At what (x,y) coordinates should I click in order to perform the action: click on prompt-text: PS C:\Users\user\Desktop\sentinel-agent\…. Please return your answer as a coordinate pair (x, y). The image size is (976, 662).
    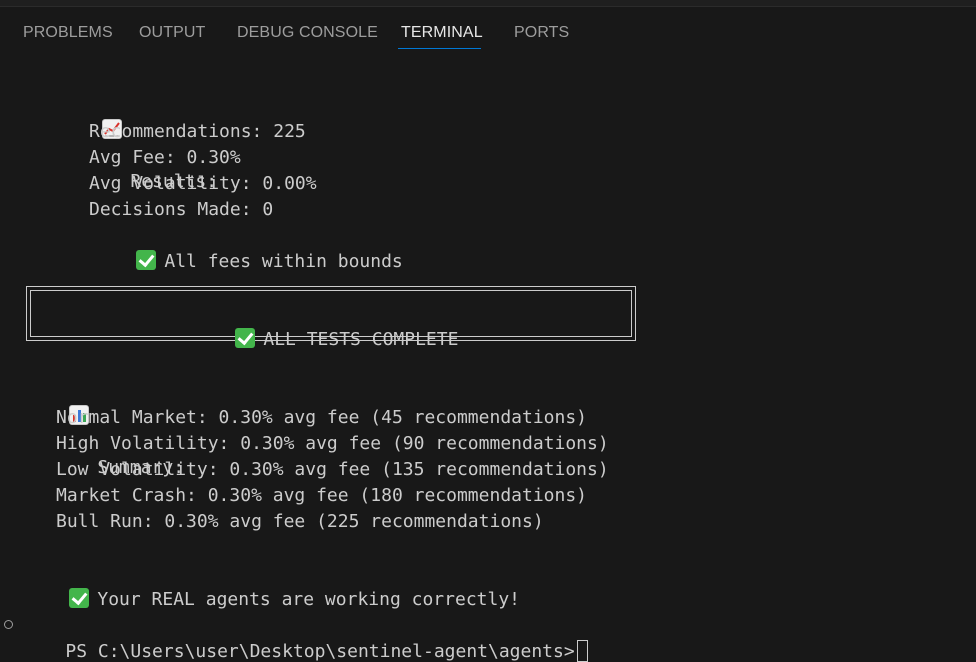
    Looking at the image, I should click on (320, 651).